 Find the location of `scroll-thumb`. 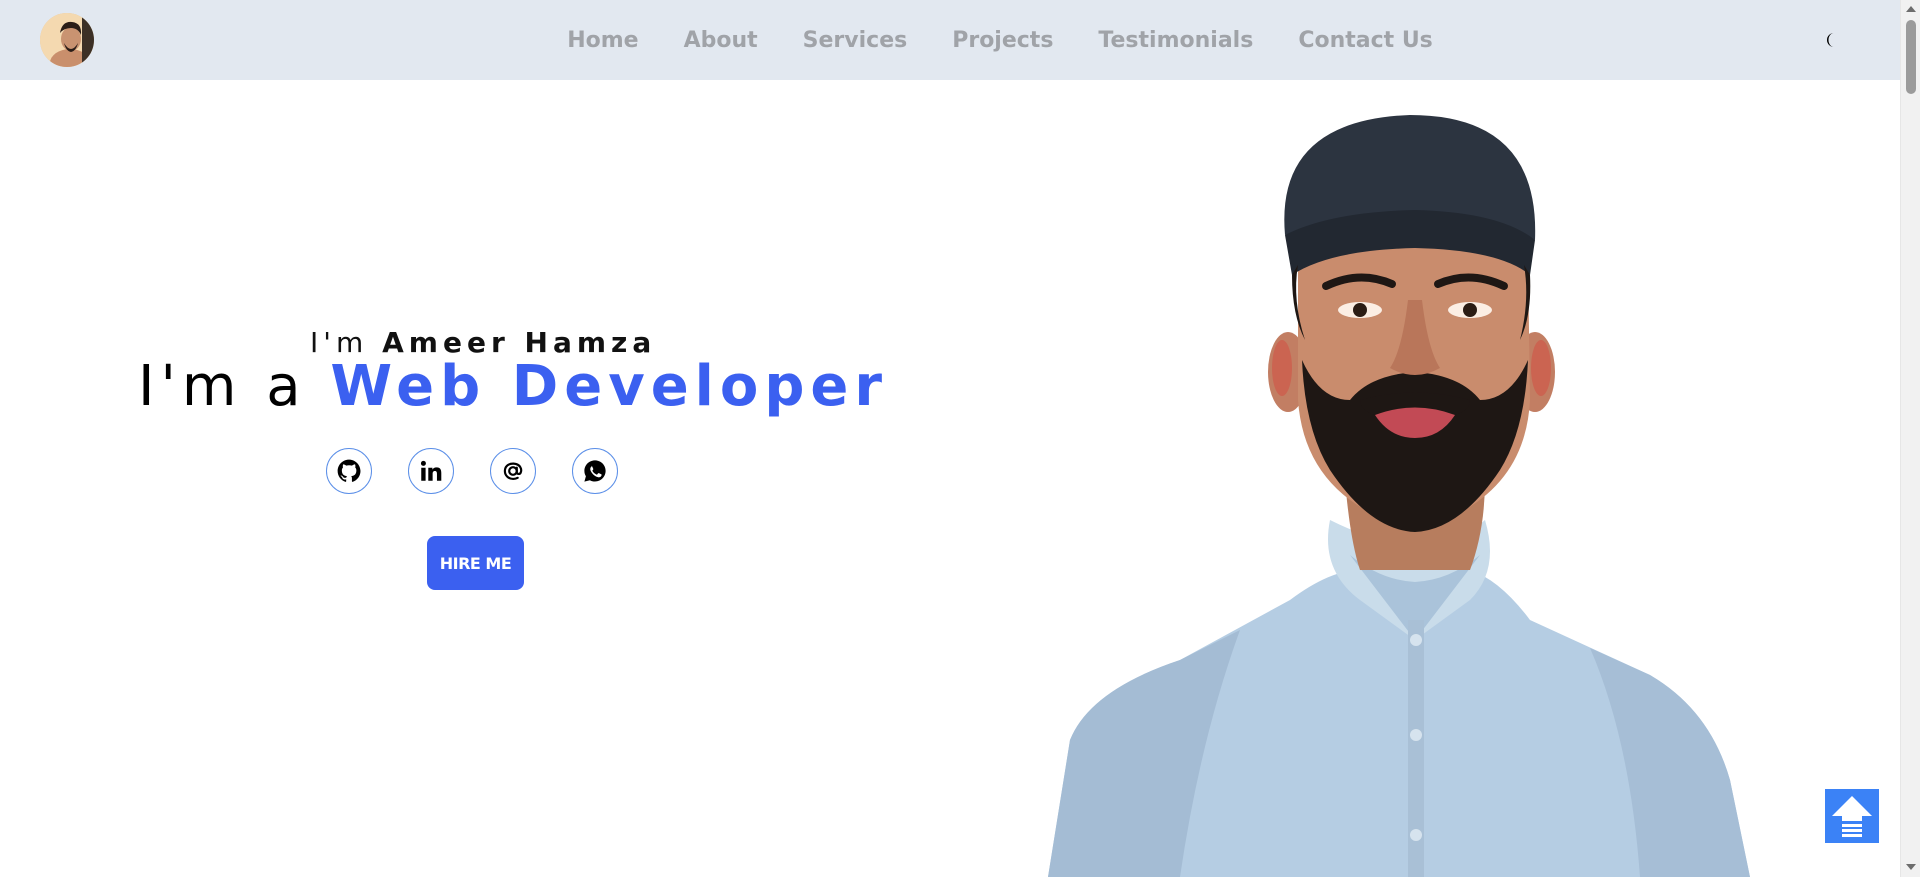

scroll-thumb is located at coordinates (1911, 57).